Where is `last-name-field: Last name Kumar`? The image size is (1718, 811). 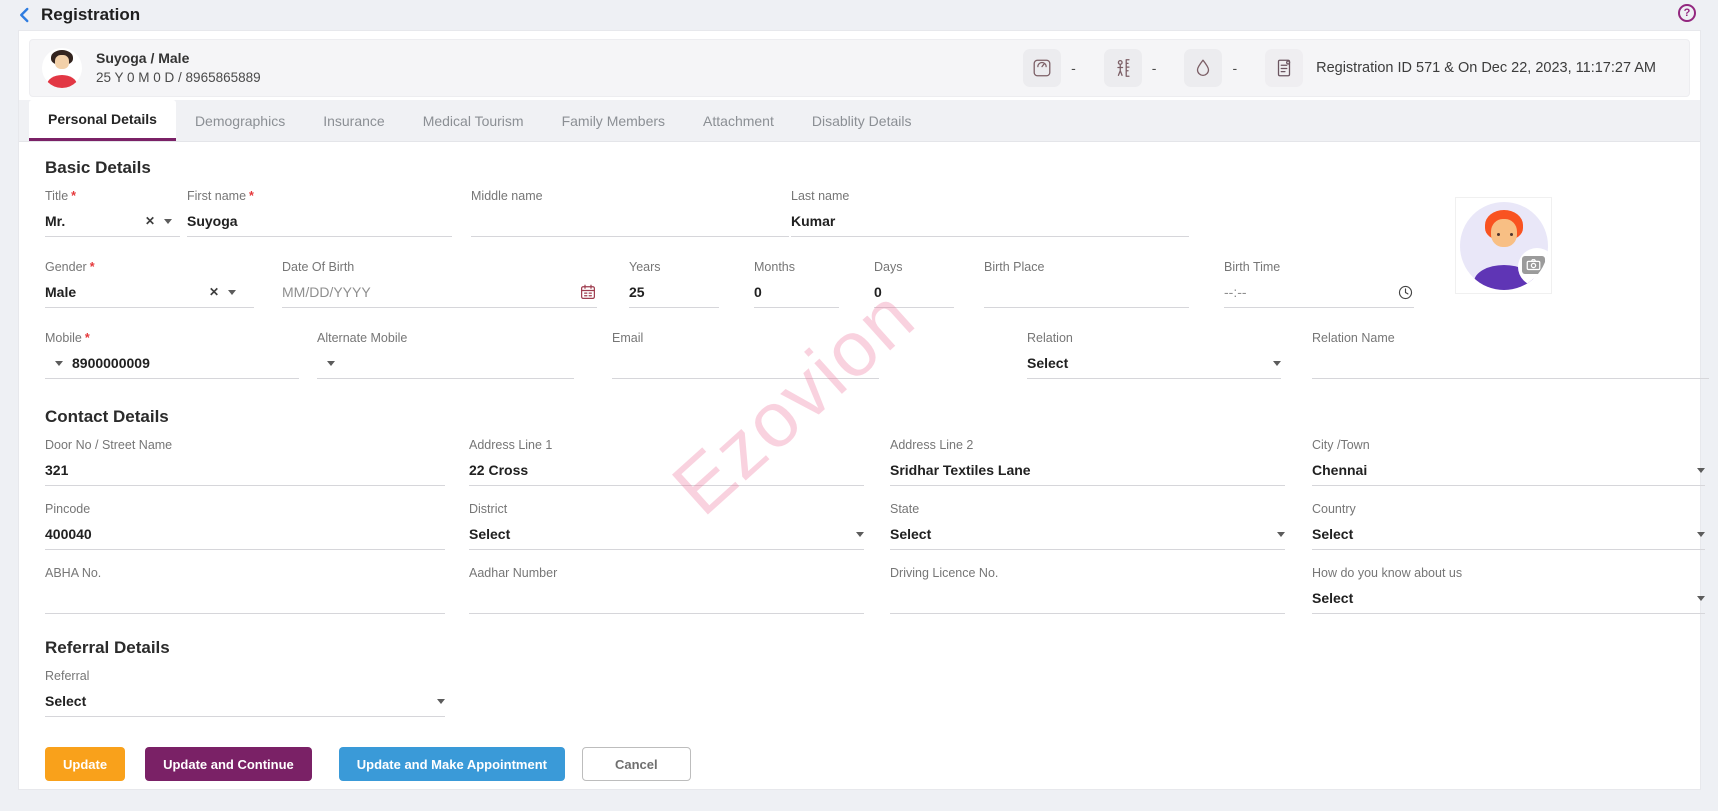 last-name-field: Last name Kumar is located at coordinates (990, 213).